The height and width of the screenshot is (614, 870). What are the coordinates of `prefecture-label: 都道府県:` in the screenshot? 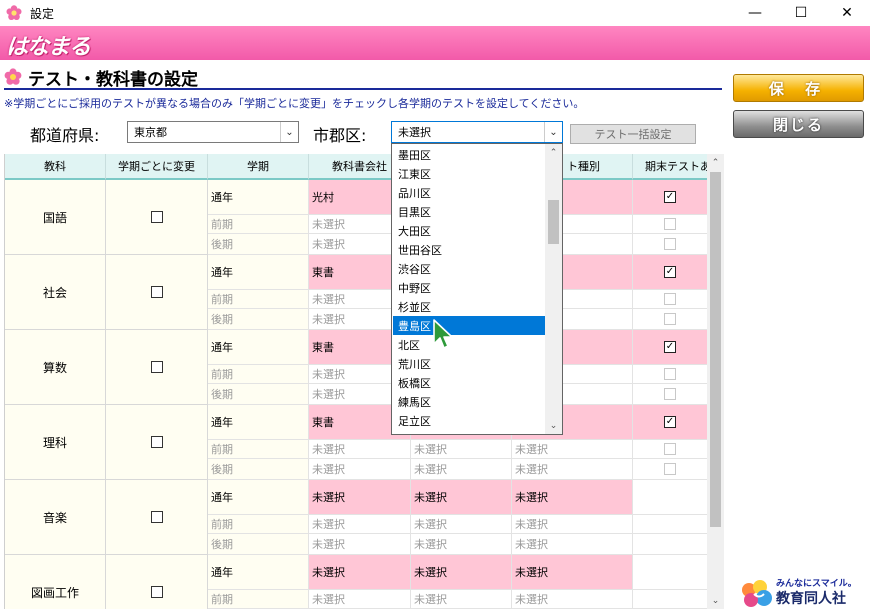 It's located at (65, 135).